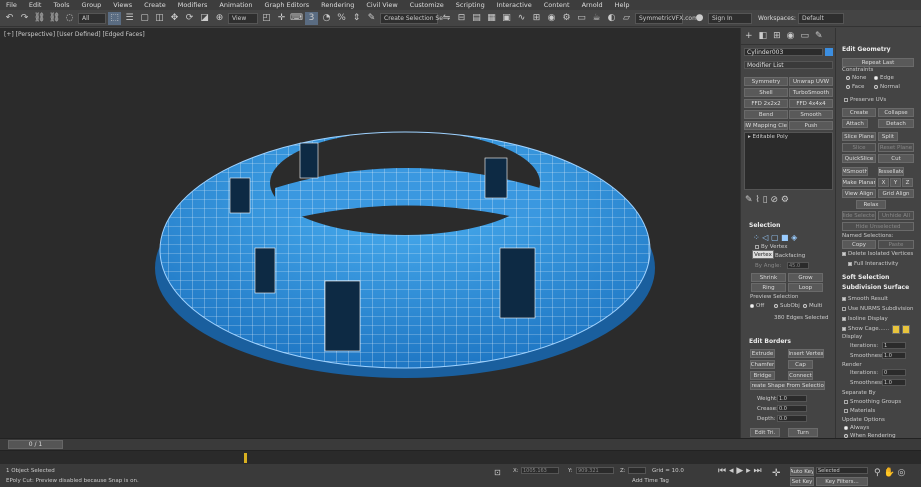  Describe the element at coordinates (650, 481) in the screenshot. I see `add-time-tag: Add Time Tag` at that location.